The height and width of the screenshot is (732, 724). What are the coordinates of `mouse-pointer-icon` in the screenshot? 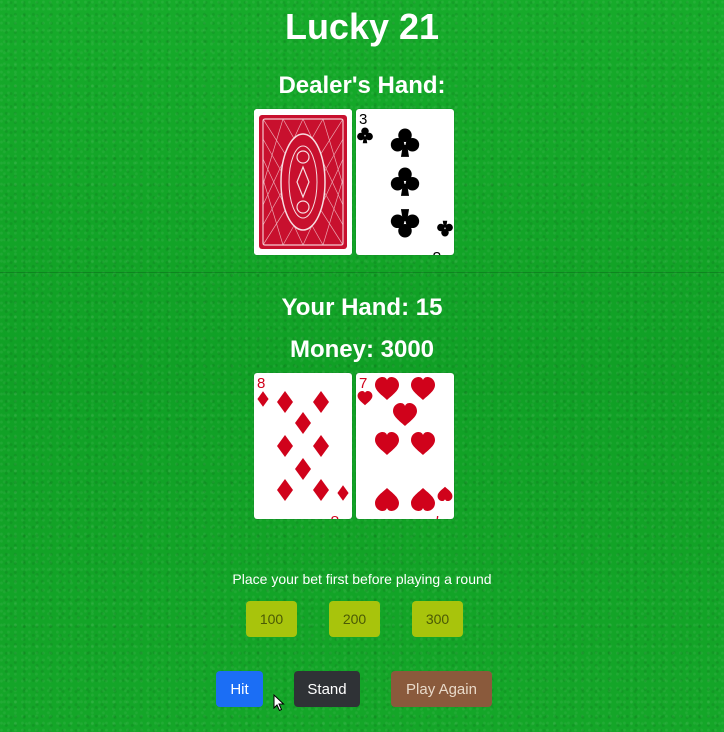 It's located at (279, 704).